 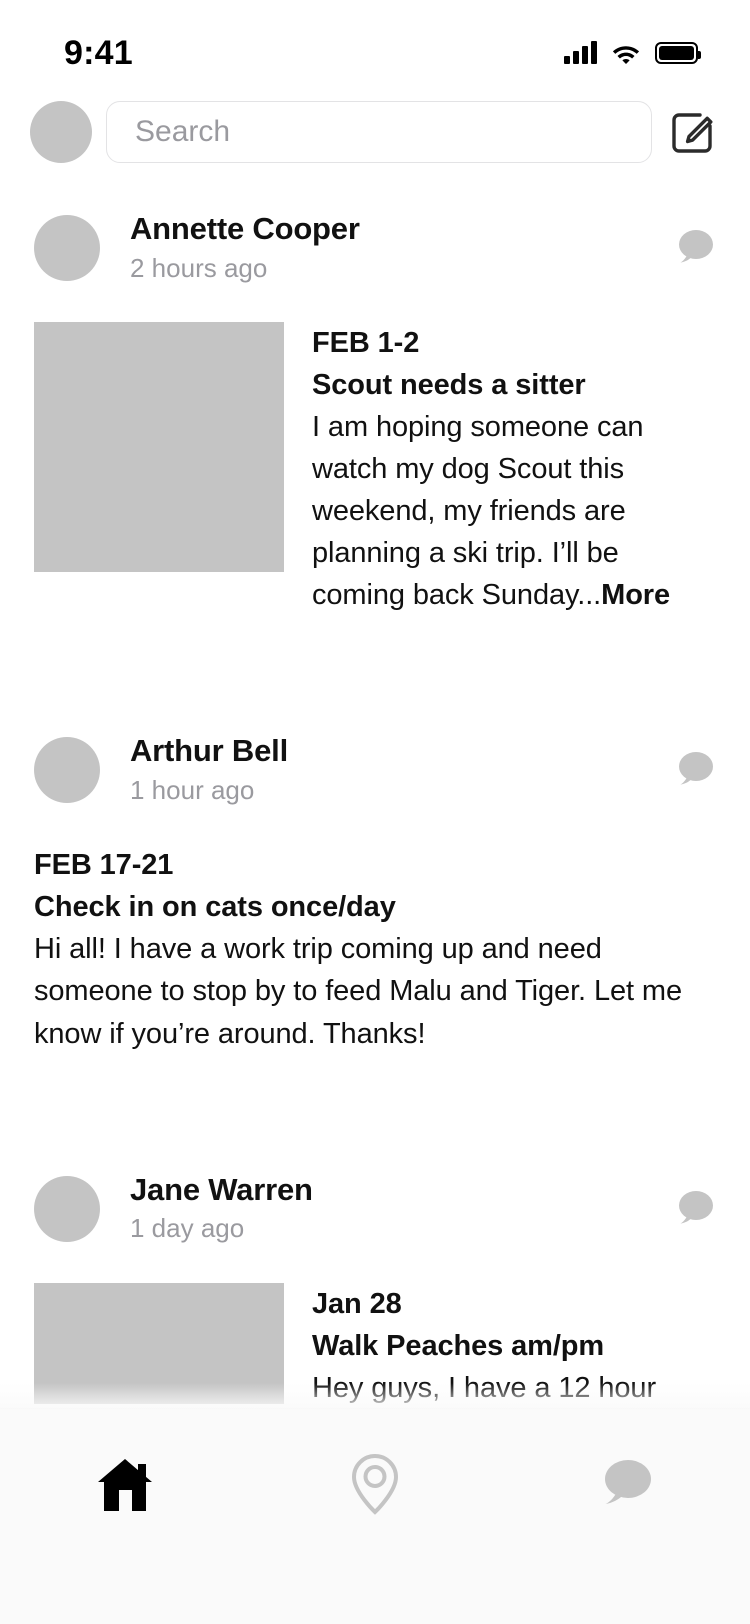 I want to click on post-timestamp: 1 day ago, so click(x=187, y=1228).